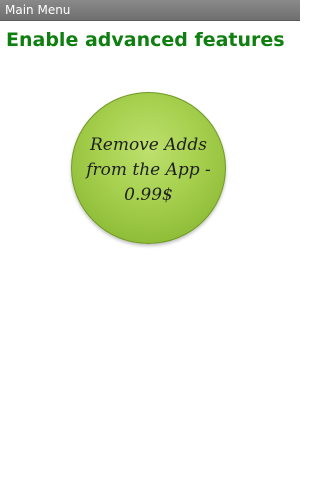  I want to click on title-bar: Main Menu, so click(150, 10).